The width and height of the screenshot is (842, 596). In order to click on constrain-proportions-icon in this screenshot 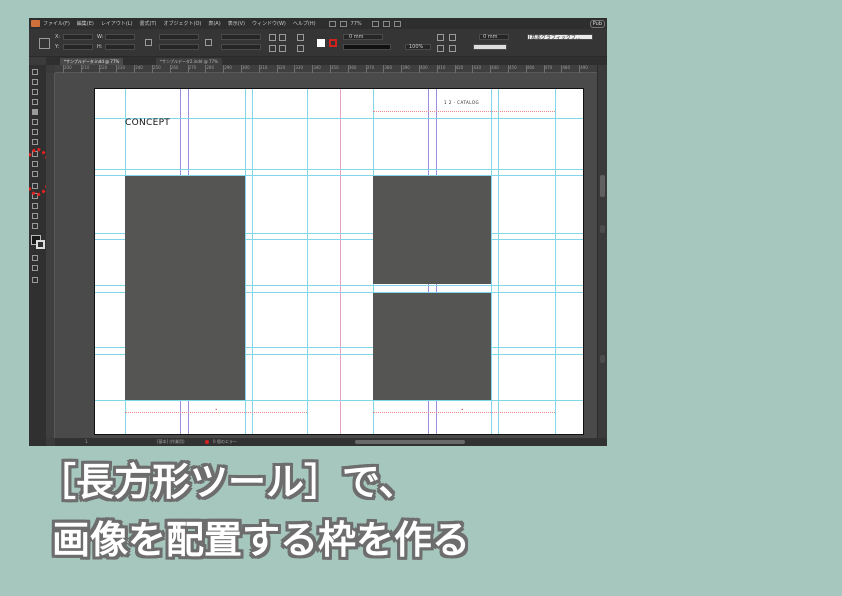, I will do `click(148, 42)`.